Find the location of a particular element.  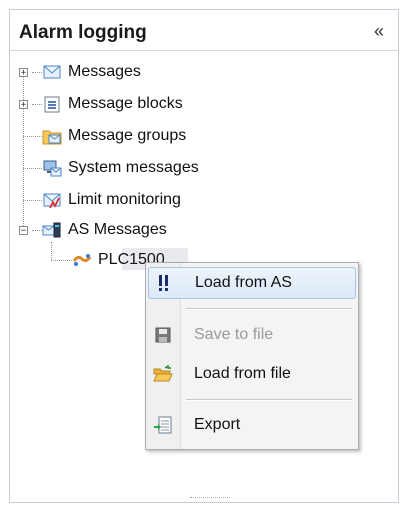

collapse-icon: « is located at coordinates (379, 31).